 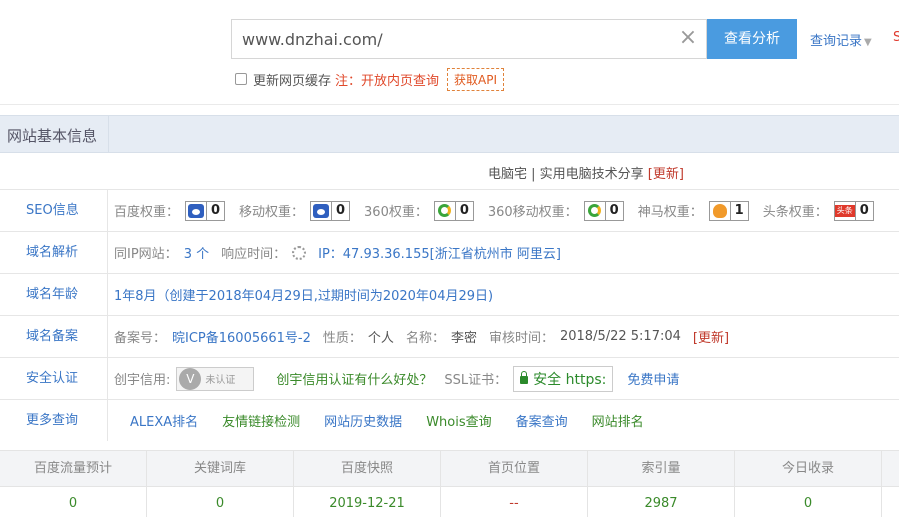 I want to click on site-title-update-link: [更新], so click(x=666, y=174).